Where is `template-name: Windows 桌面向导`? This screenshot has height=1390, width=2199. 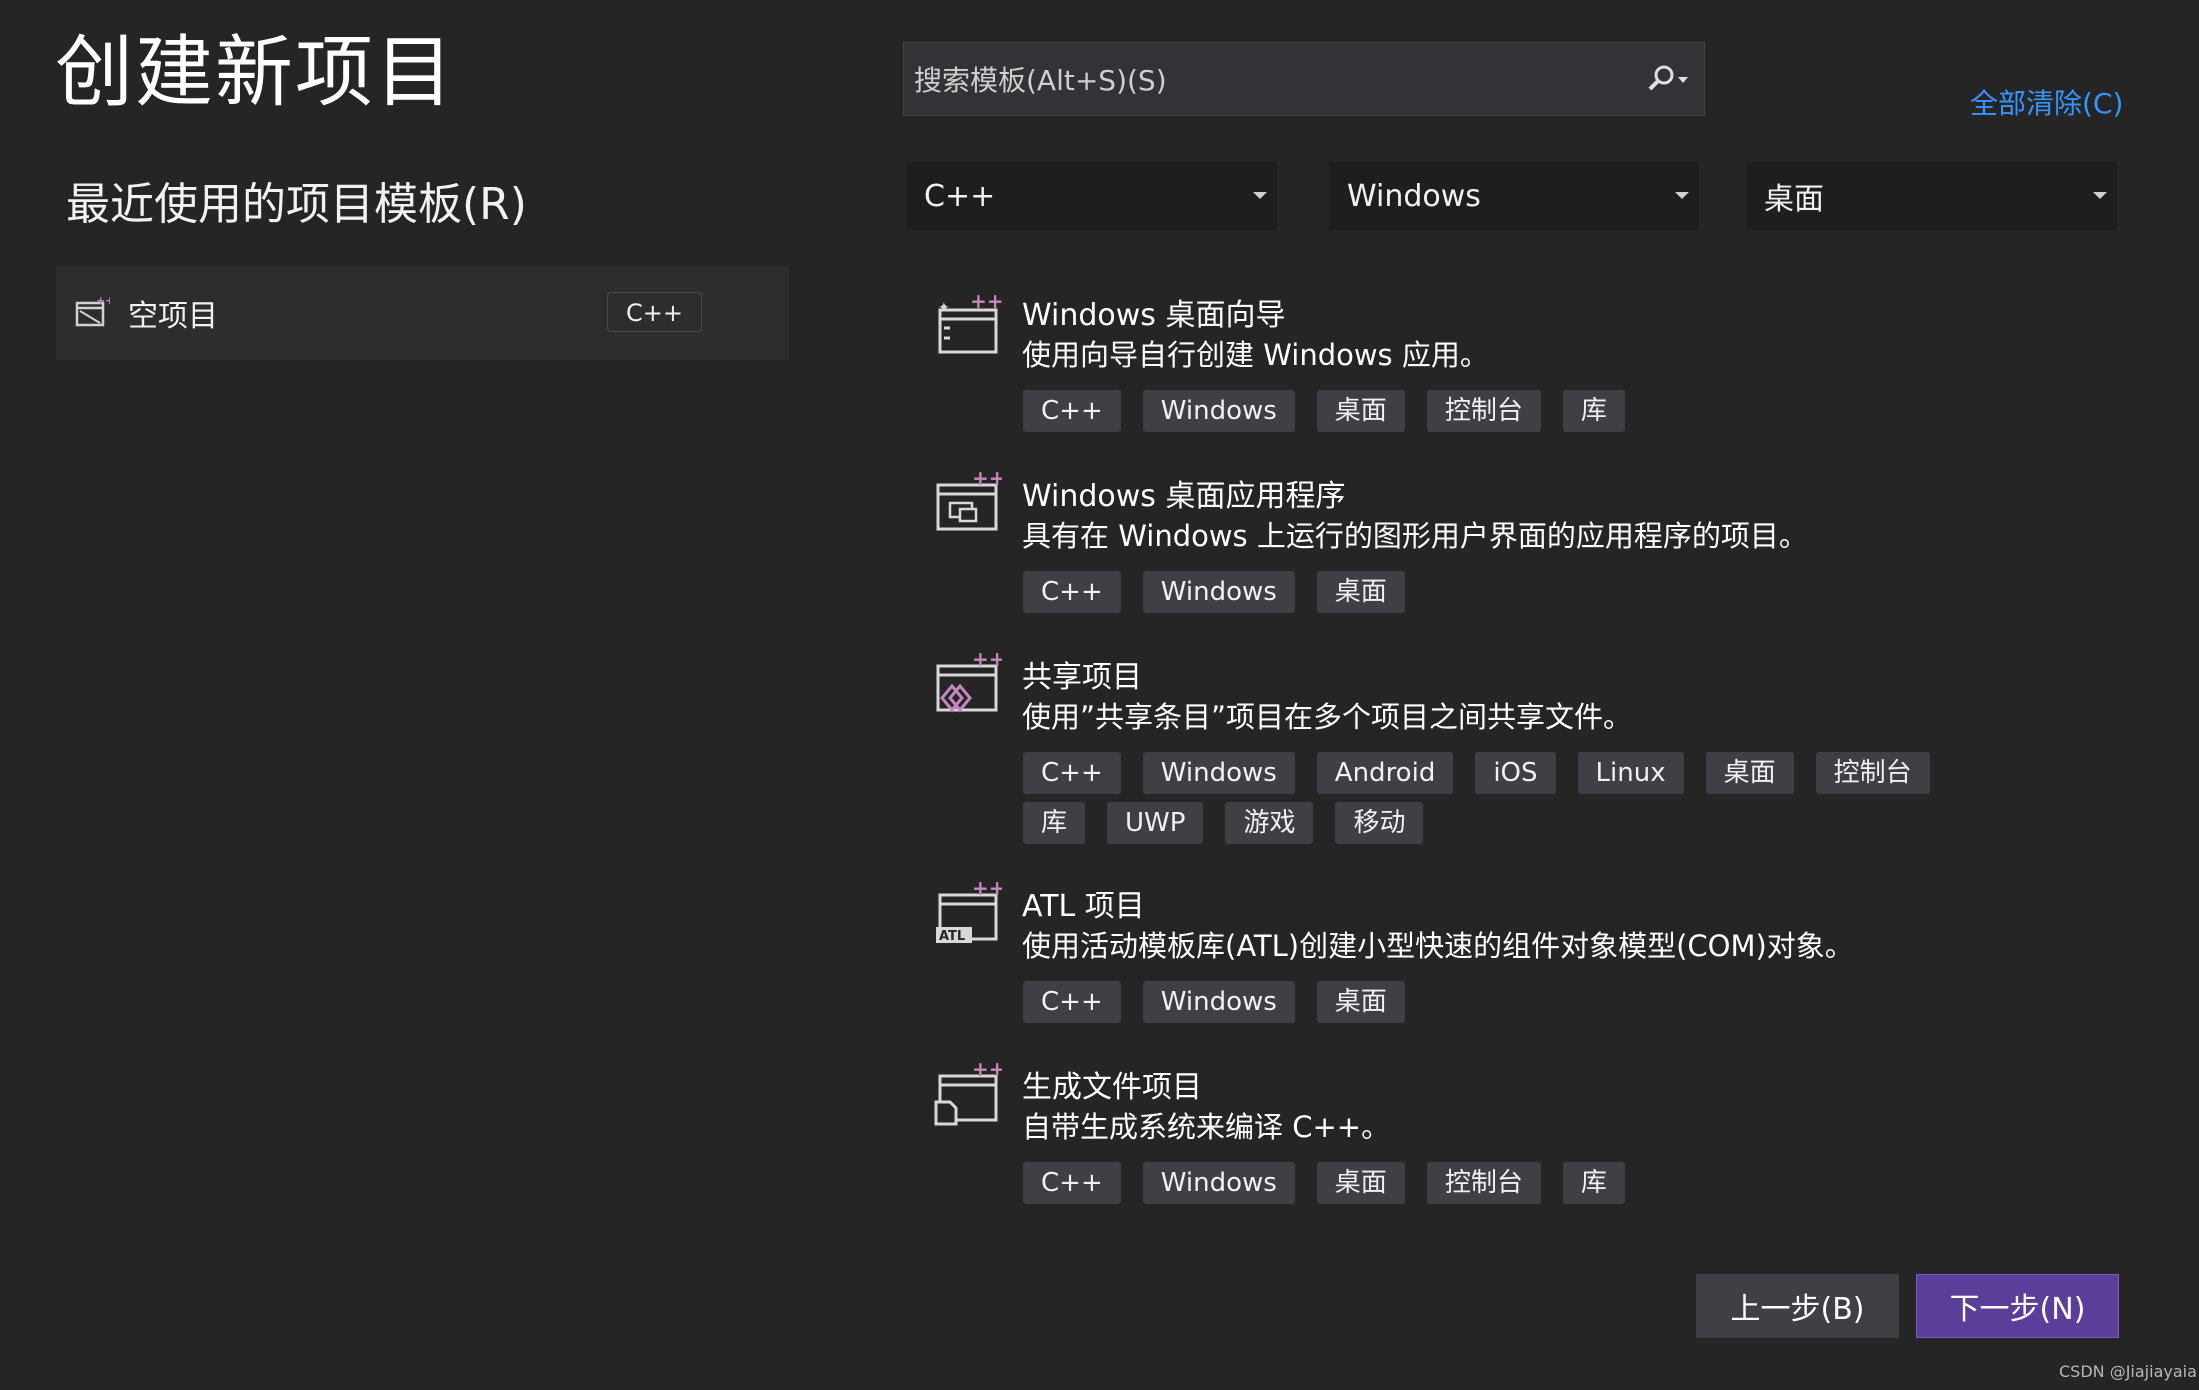 template-name: Windows 桌面向导 is located at coordinates (1154, 315).